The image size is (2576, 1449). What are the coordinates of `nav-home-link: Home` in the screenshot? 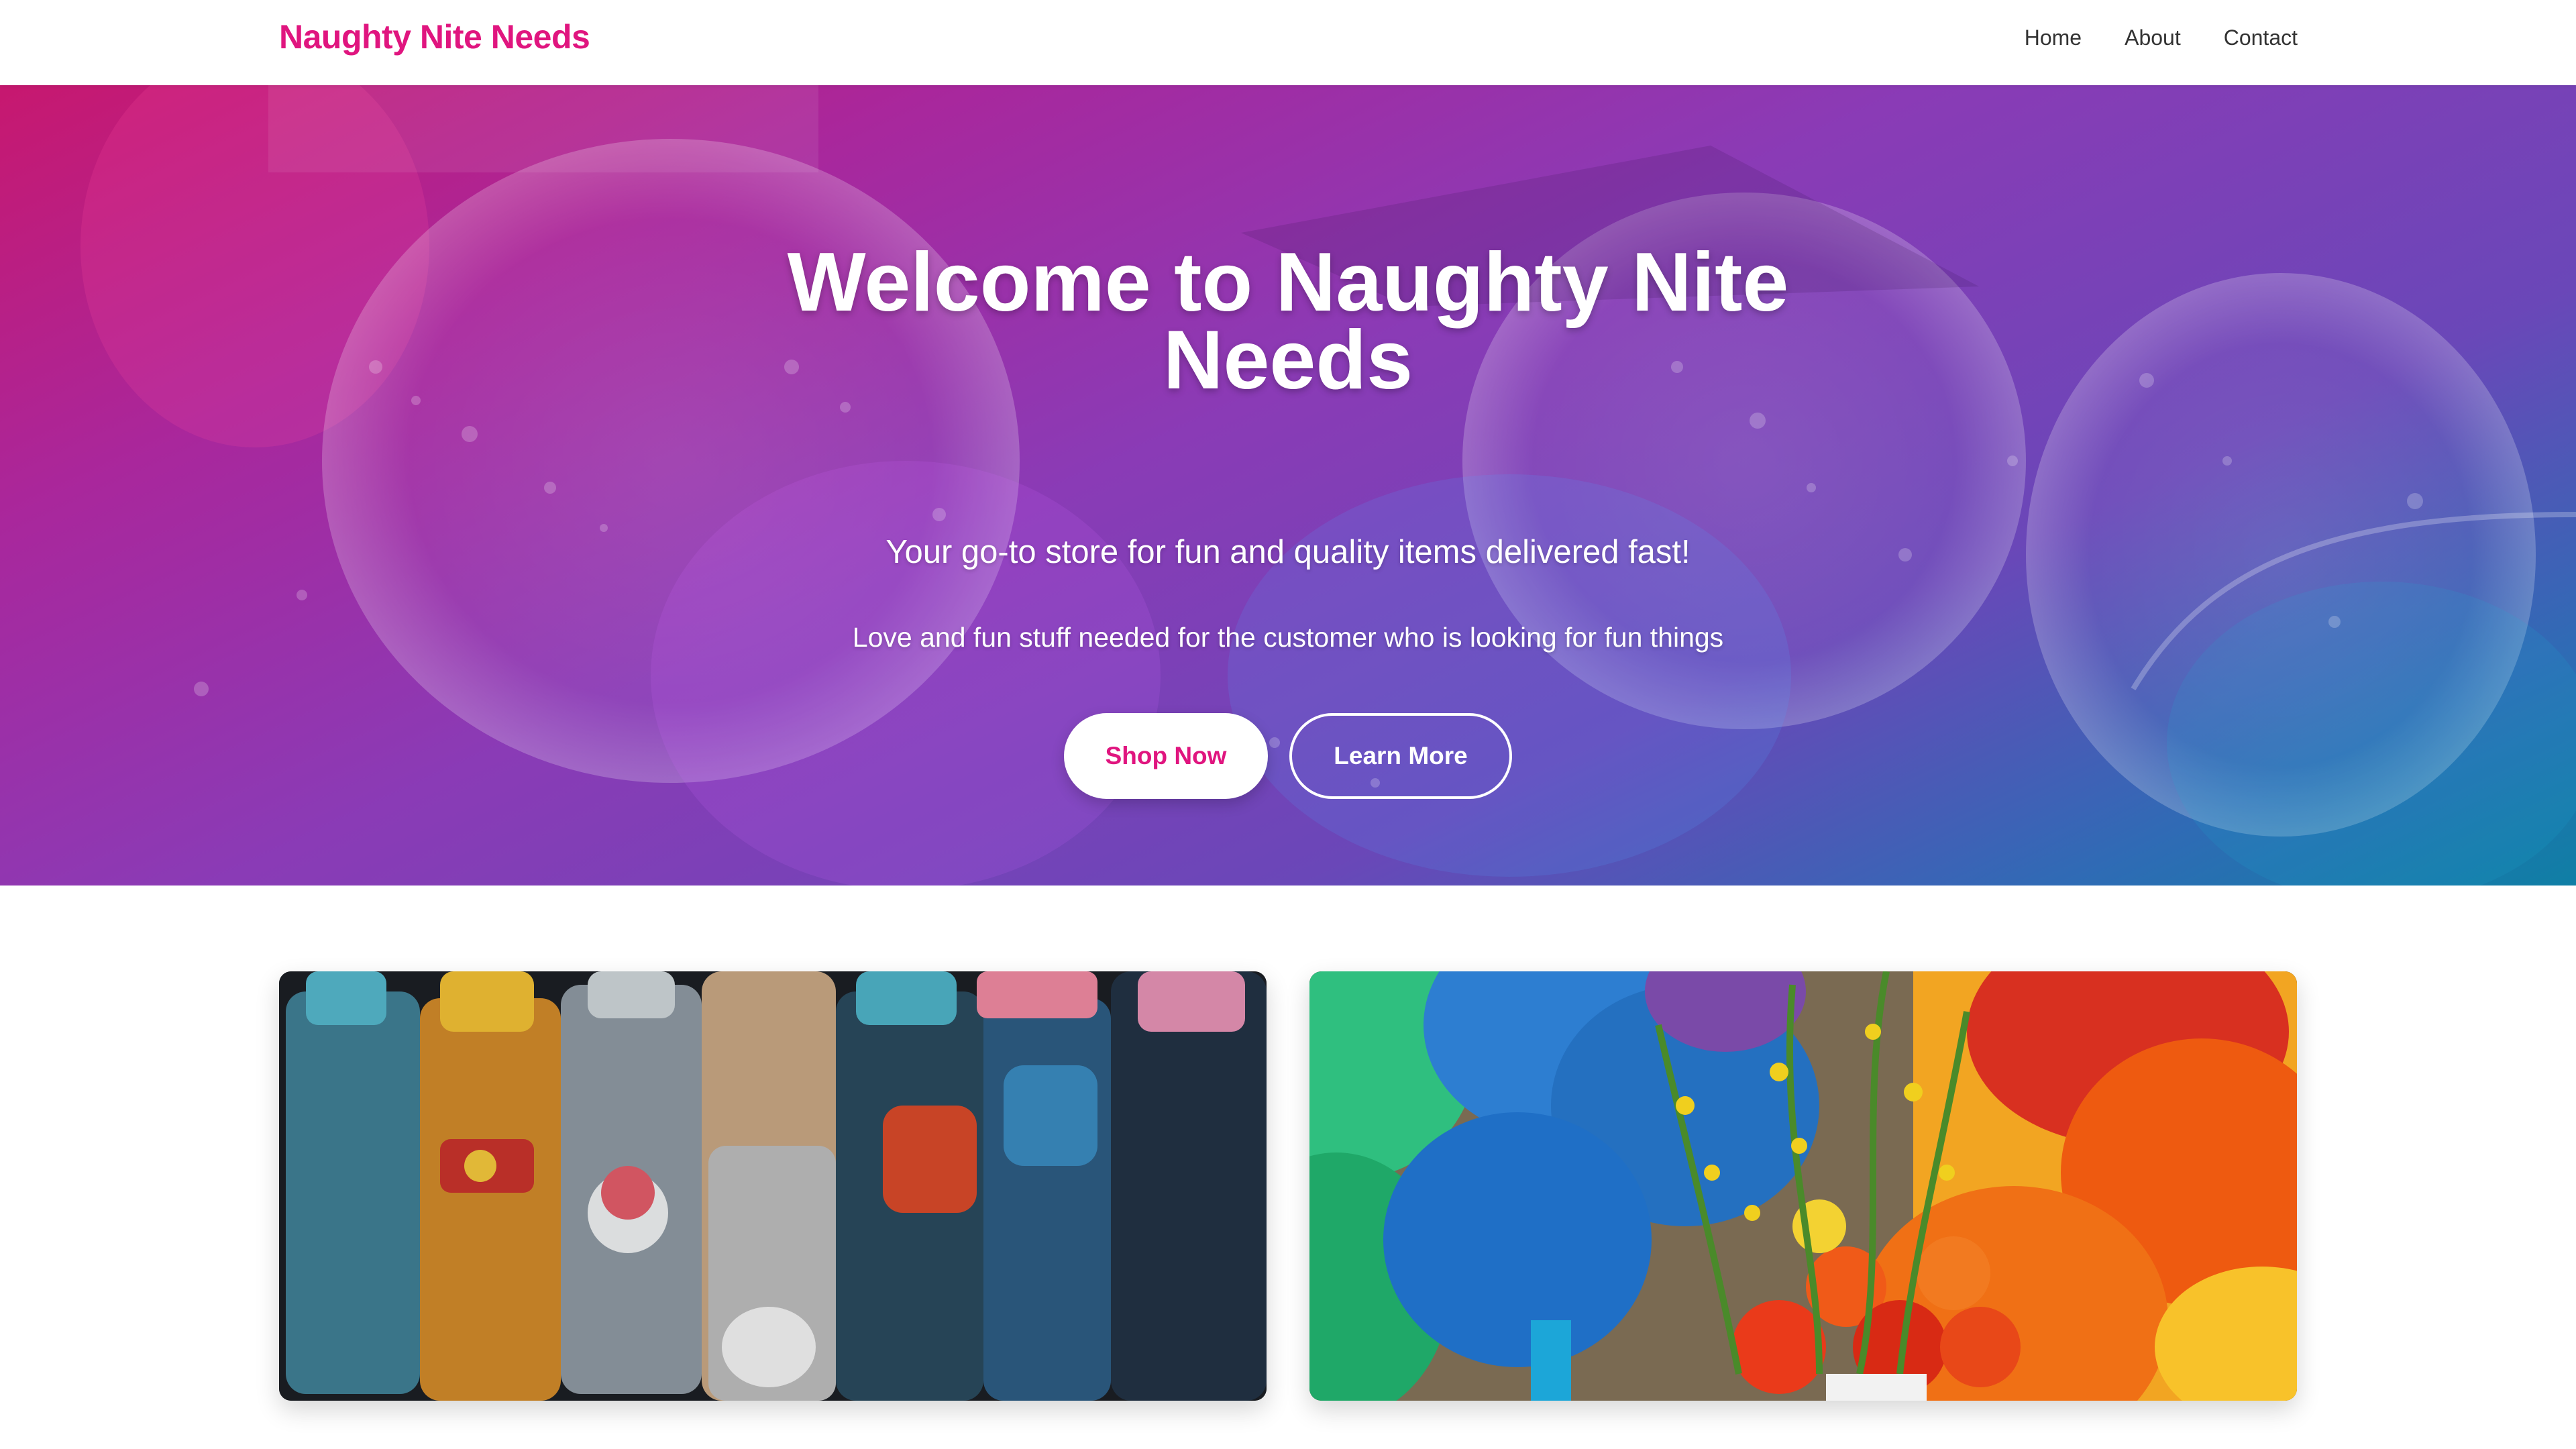 It's located at (2053, 37).